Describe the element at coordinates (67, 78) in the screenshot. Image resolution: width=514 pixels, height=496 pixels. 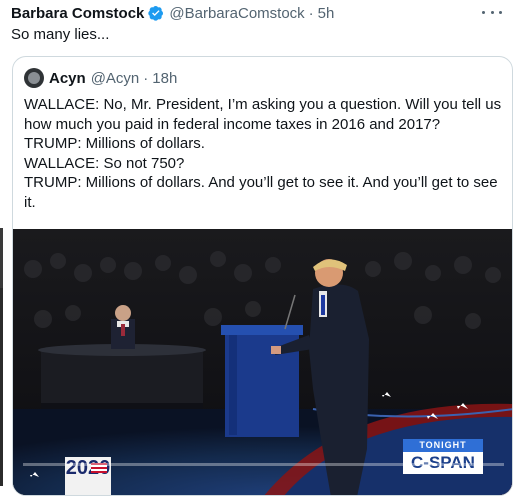
I see `quoted-author-name: Acyn` at that location.